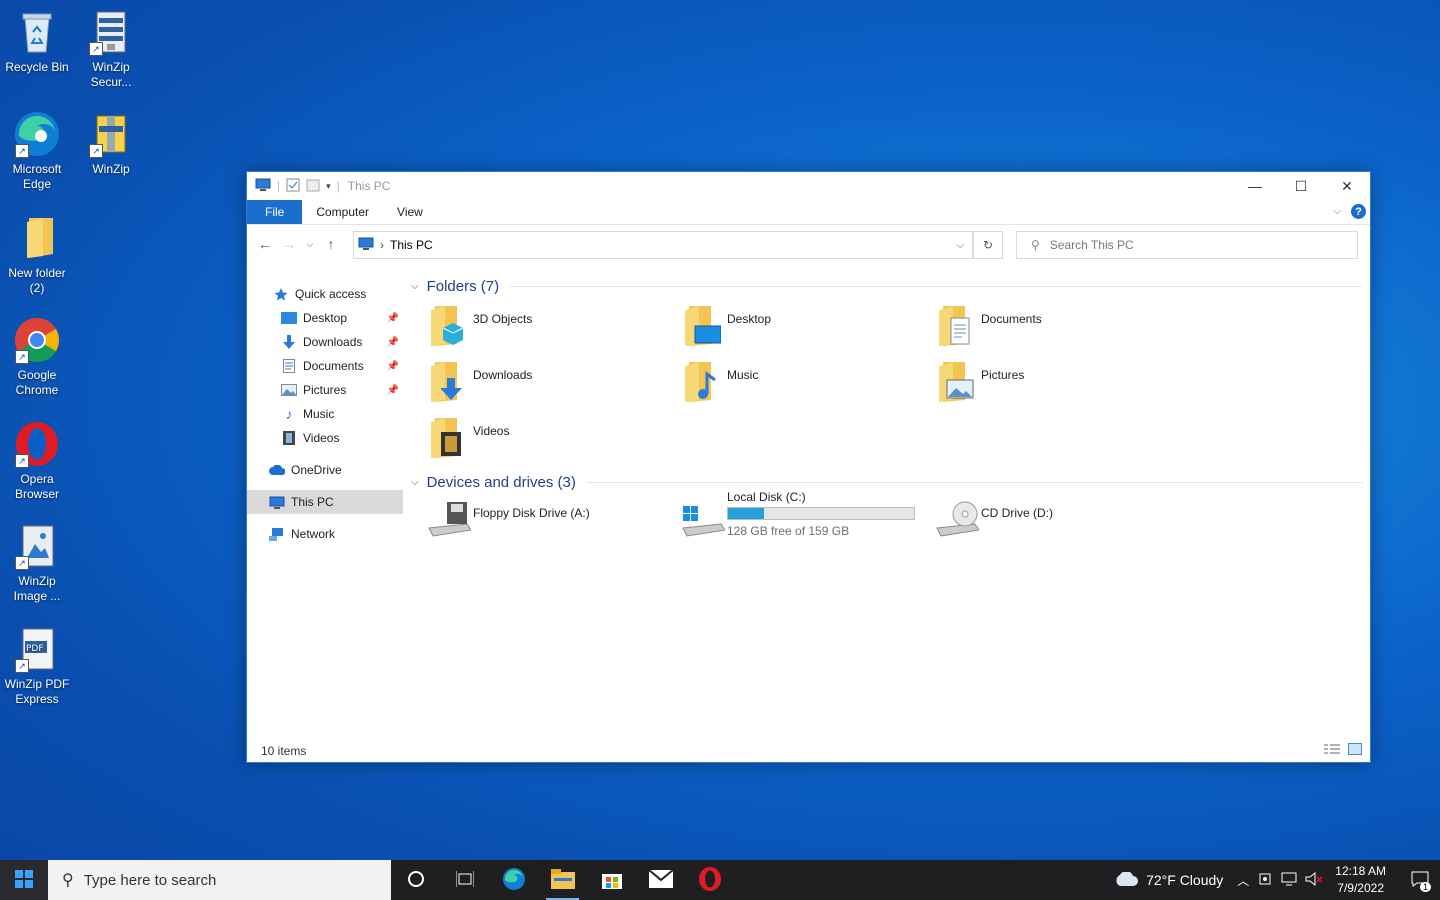 This screenshot has height=900, width=1440. I want to click on weather-cloud-icon, so click(1126, 879).